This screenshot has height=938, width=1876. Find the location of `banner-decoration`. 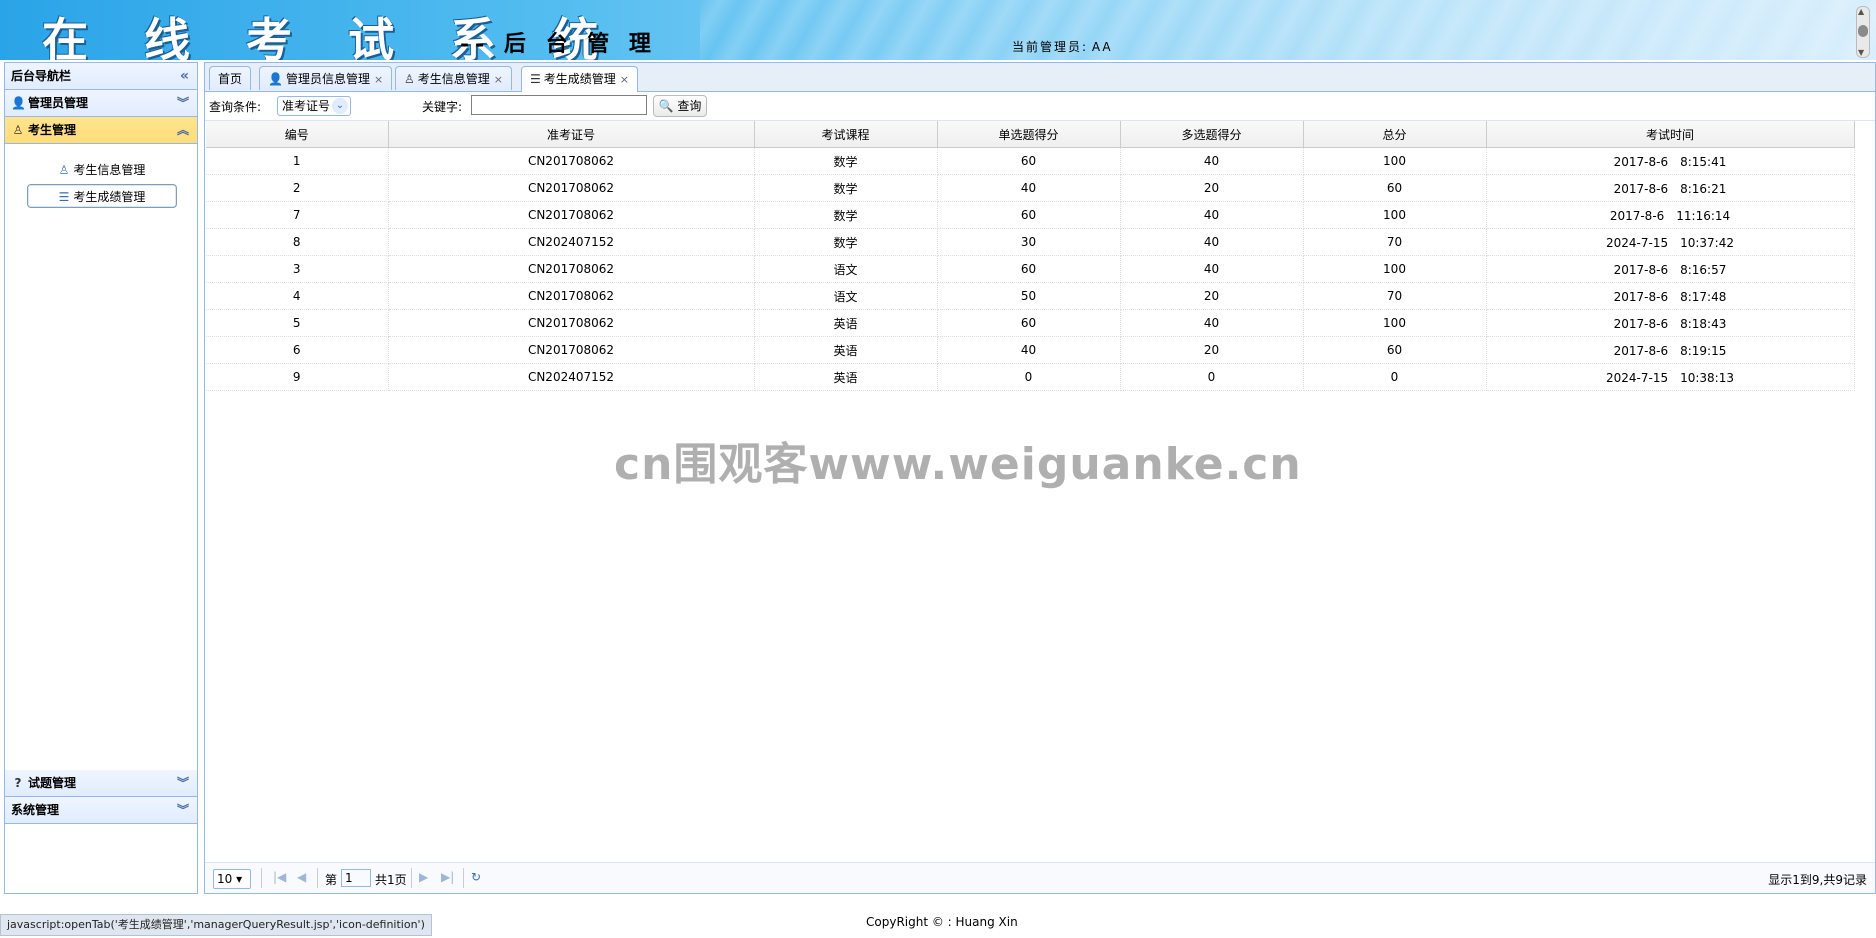

banner-decoration is located at coordinates (1288, 30).